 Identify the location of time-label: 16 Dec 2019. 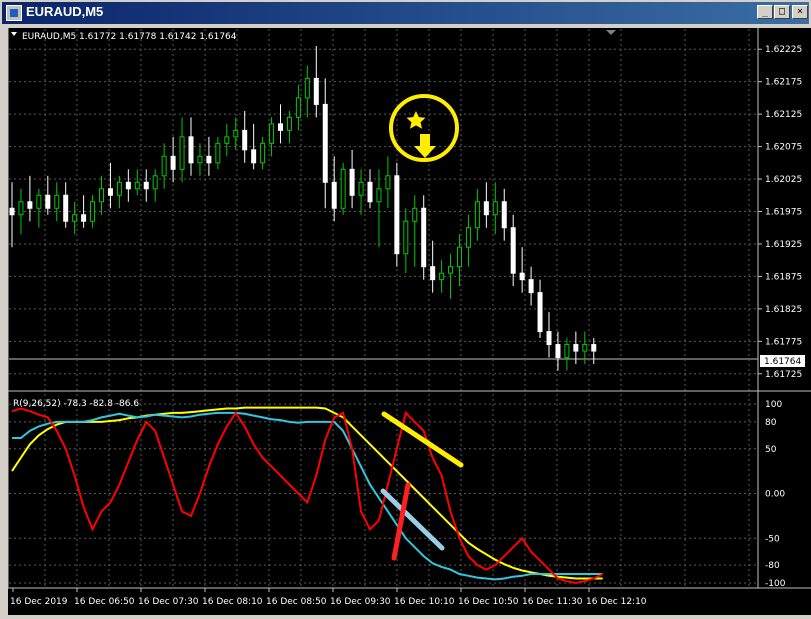
(39, 602).